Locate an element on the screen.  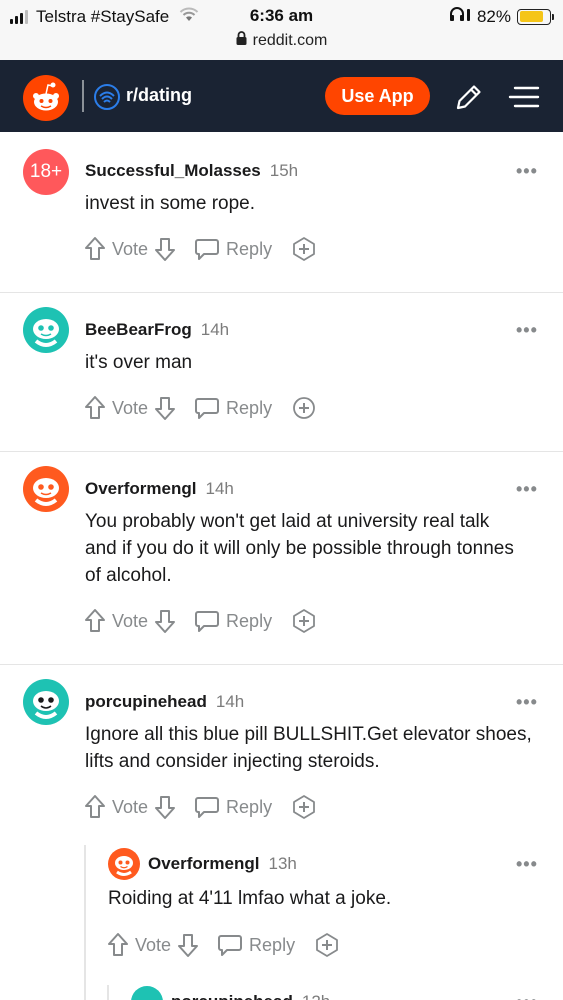
use-app-button: Use App is located at coordinates (377, 96).